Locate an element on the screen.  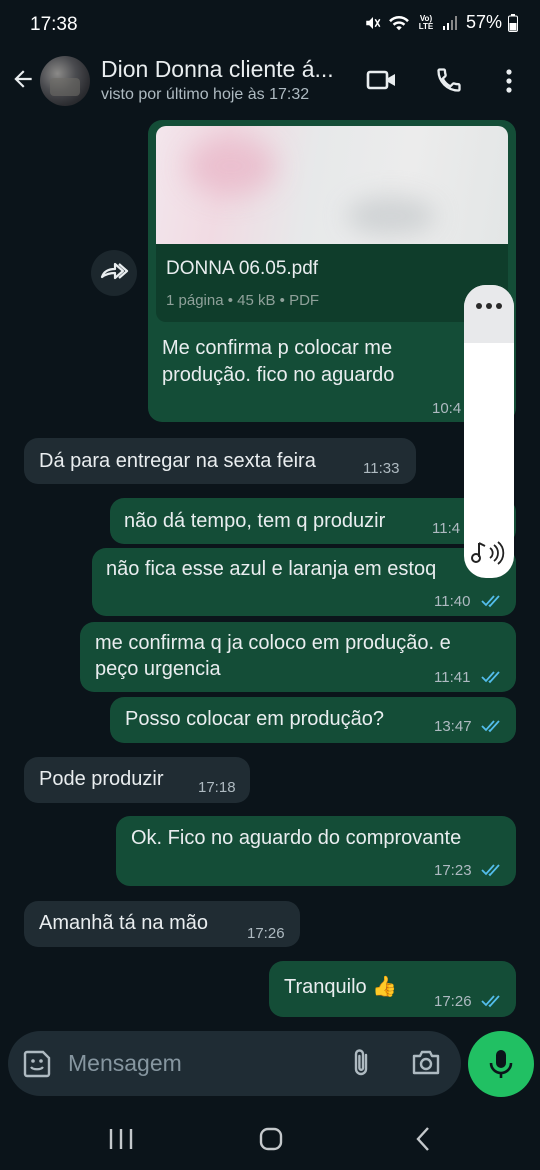
video-call-icon is located at coordinates (380, 80).